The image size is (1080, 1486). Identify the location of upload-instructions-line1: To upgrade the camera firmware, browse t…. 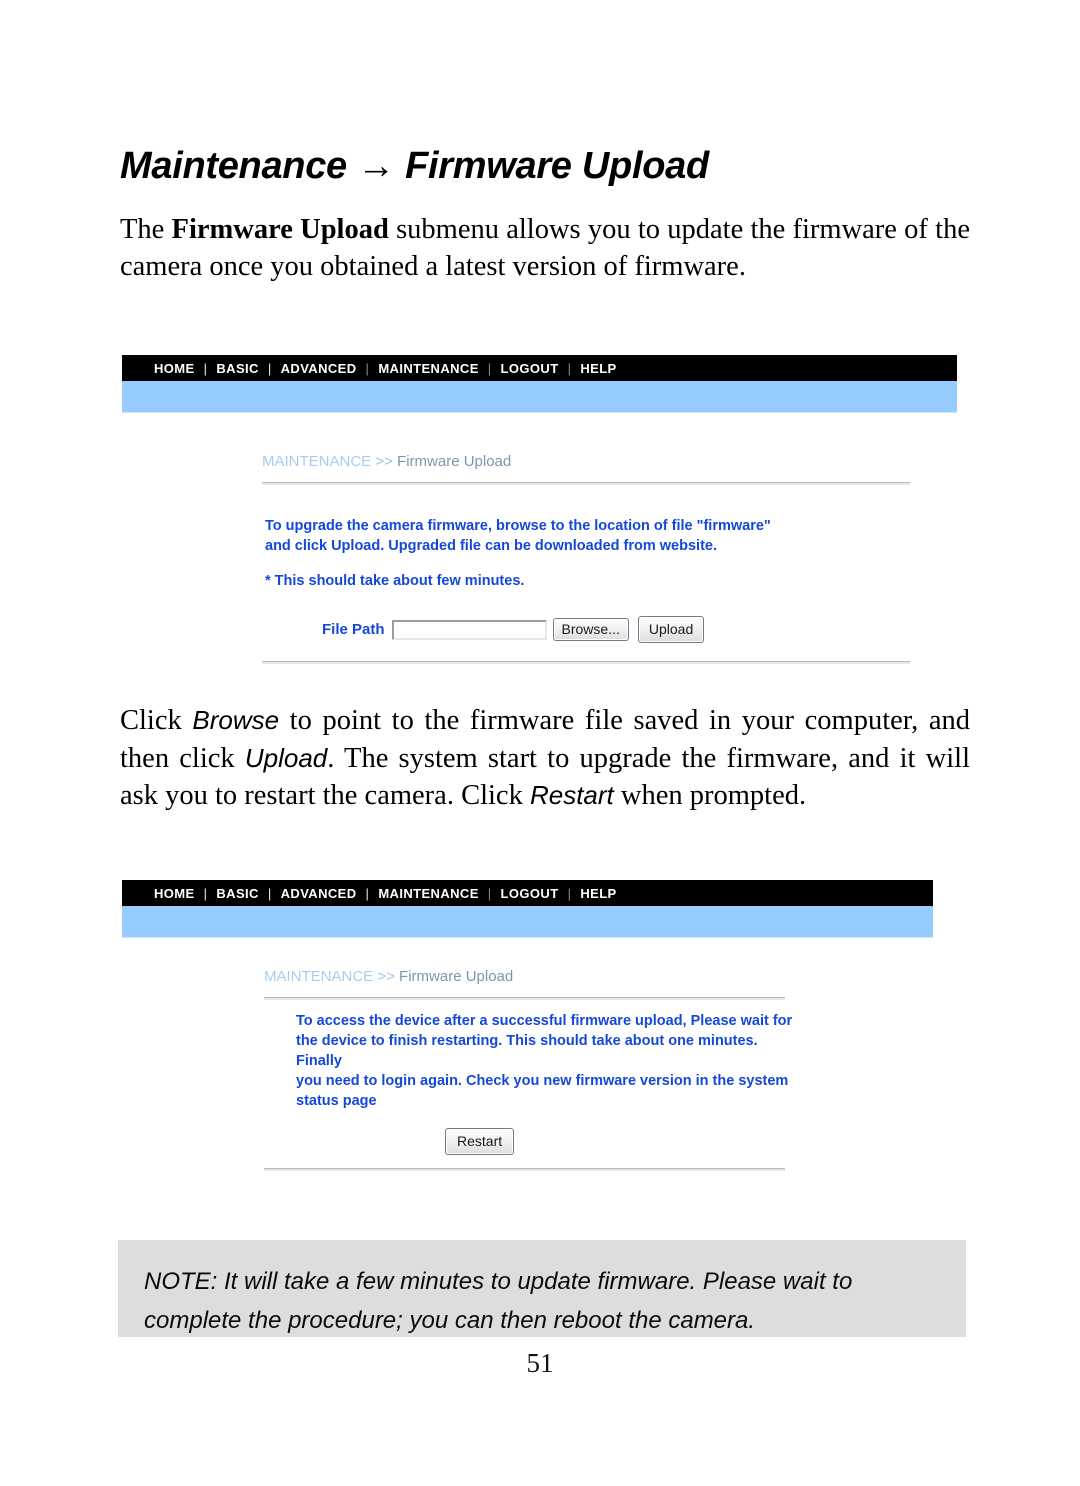
(518, 526).